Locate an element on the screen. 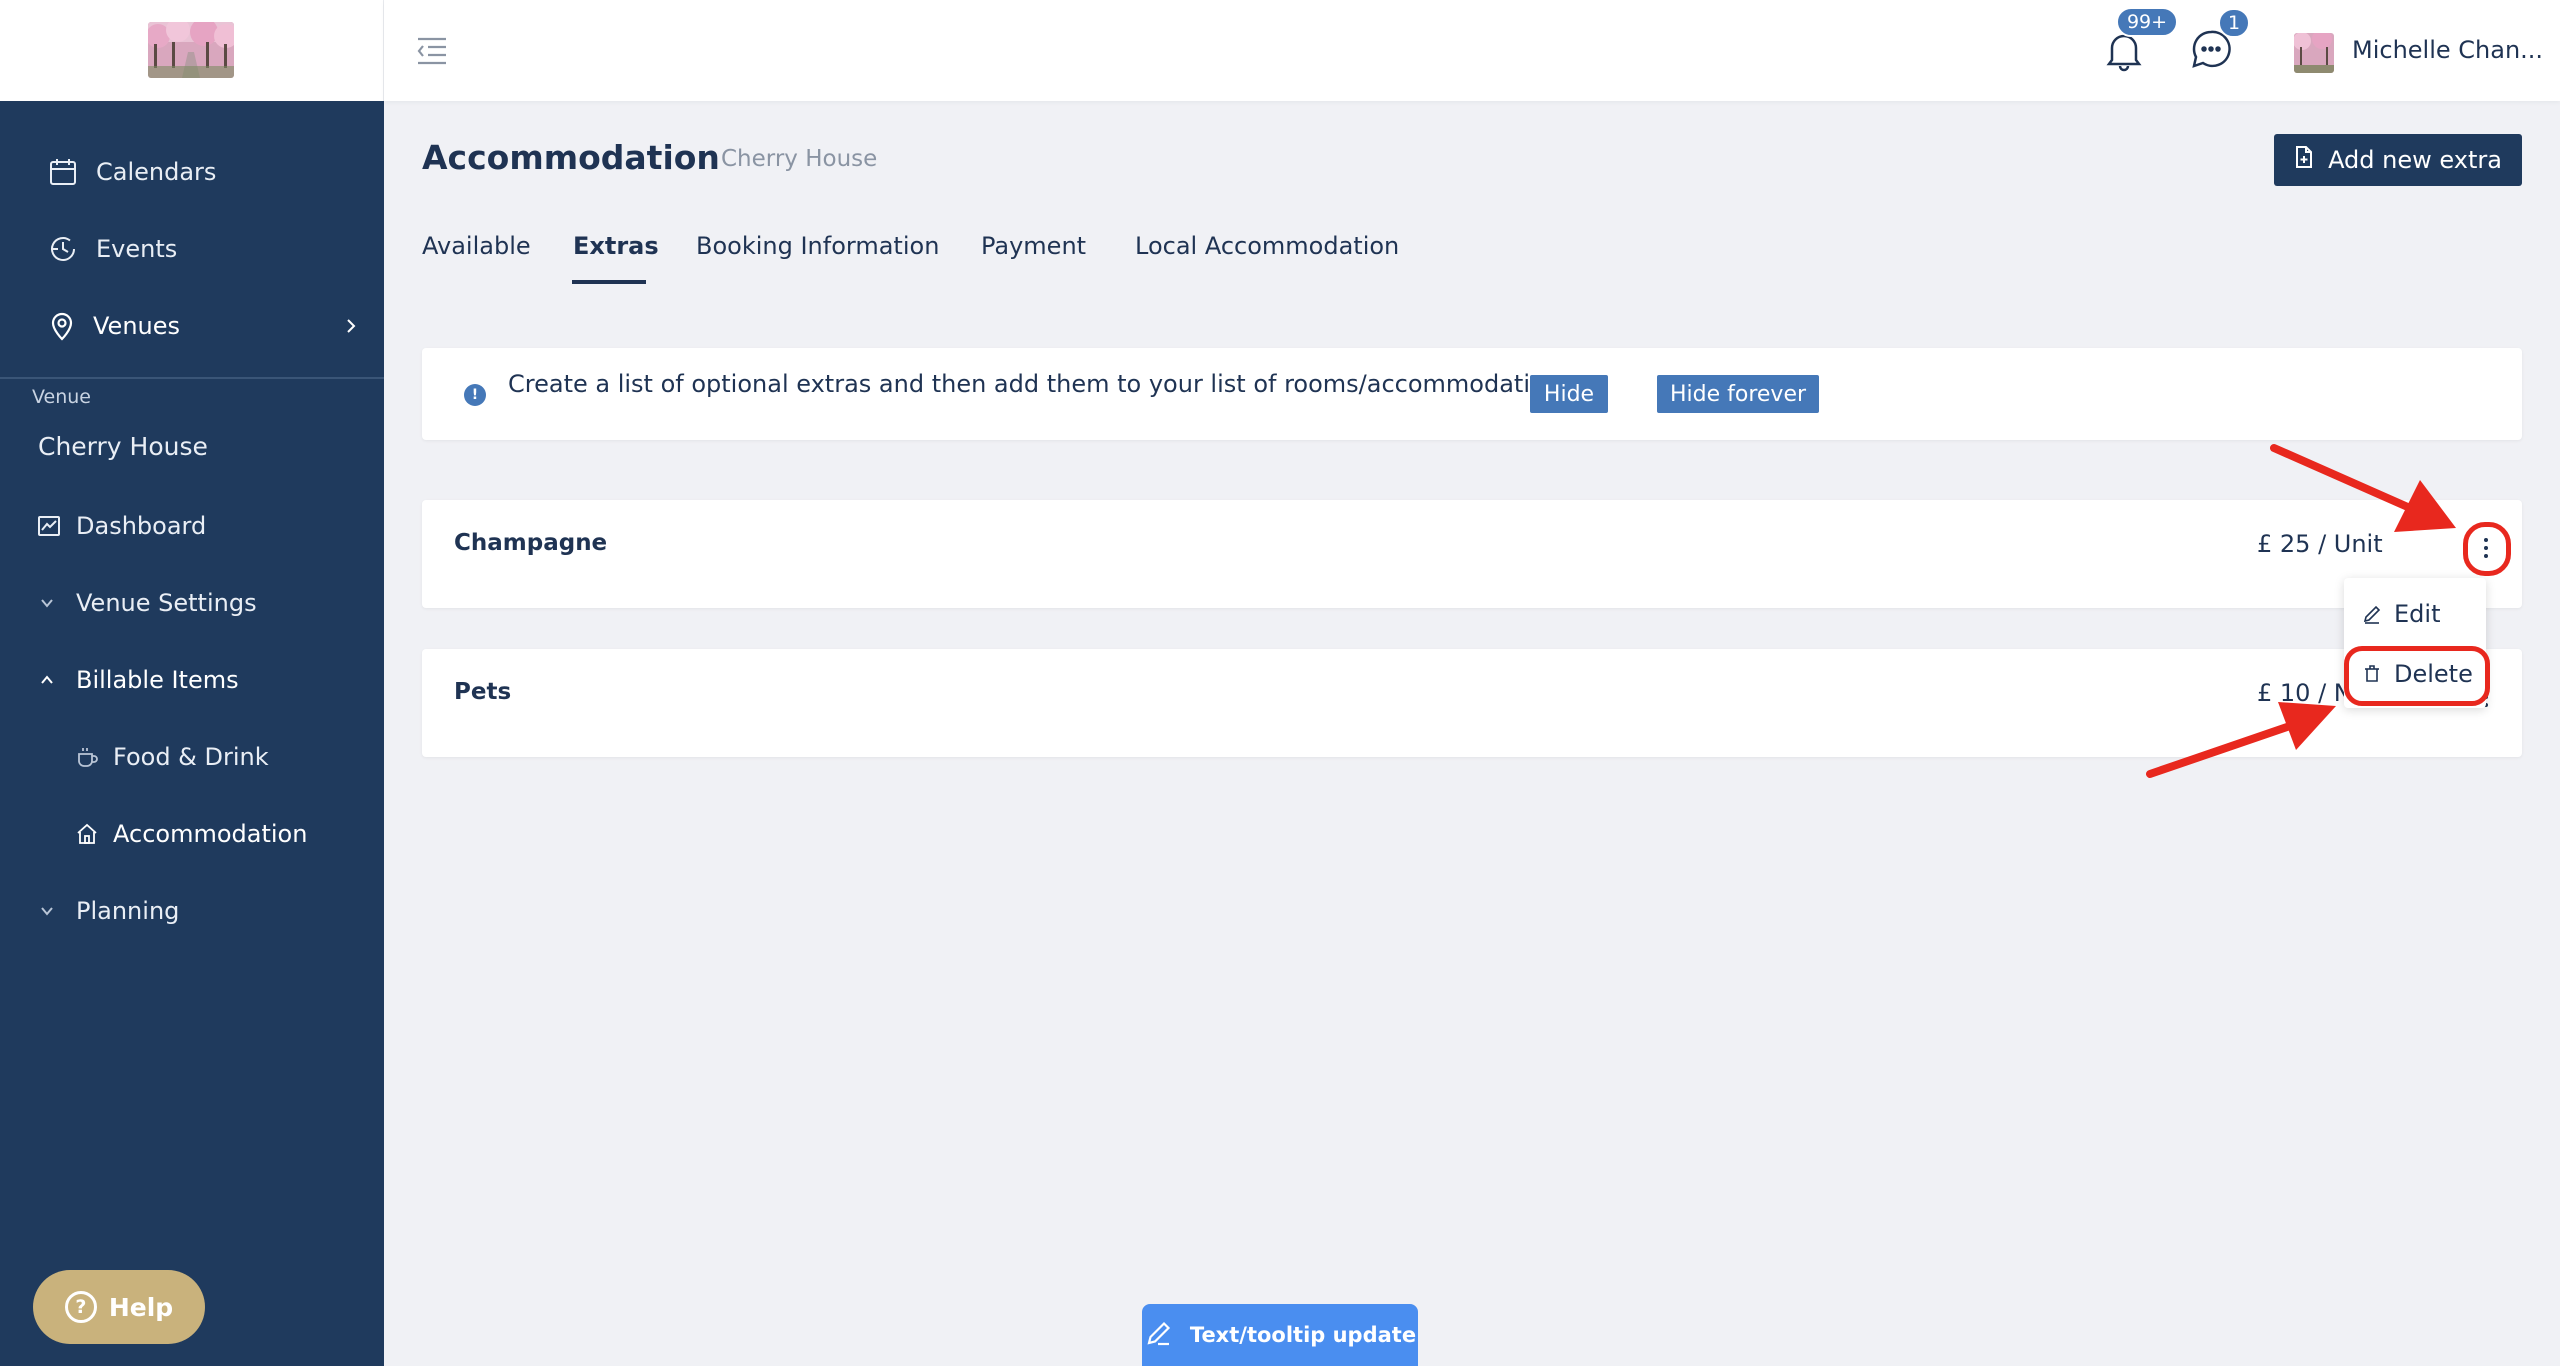 The image size is (2560, 1366). file-plus-icon is located at coordinates (2304, 160).